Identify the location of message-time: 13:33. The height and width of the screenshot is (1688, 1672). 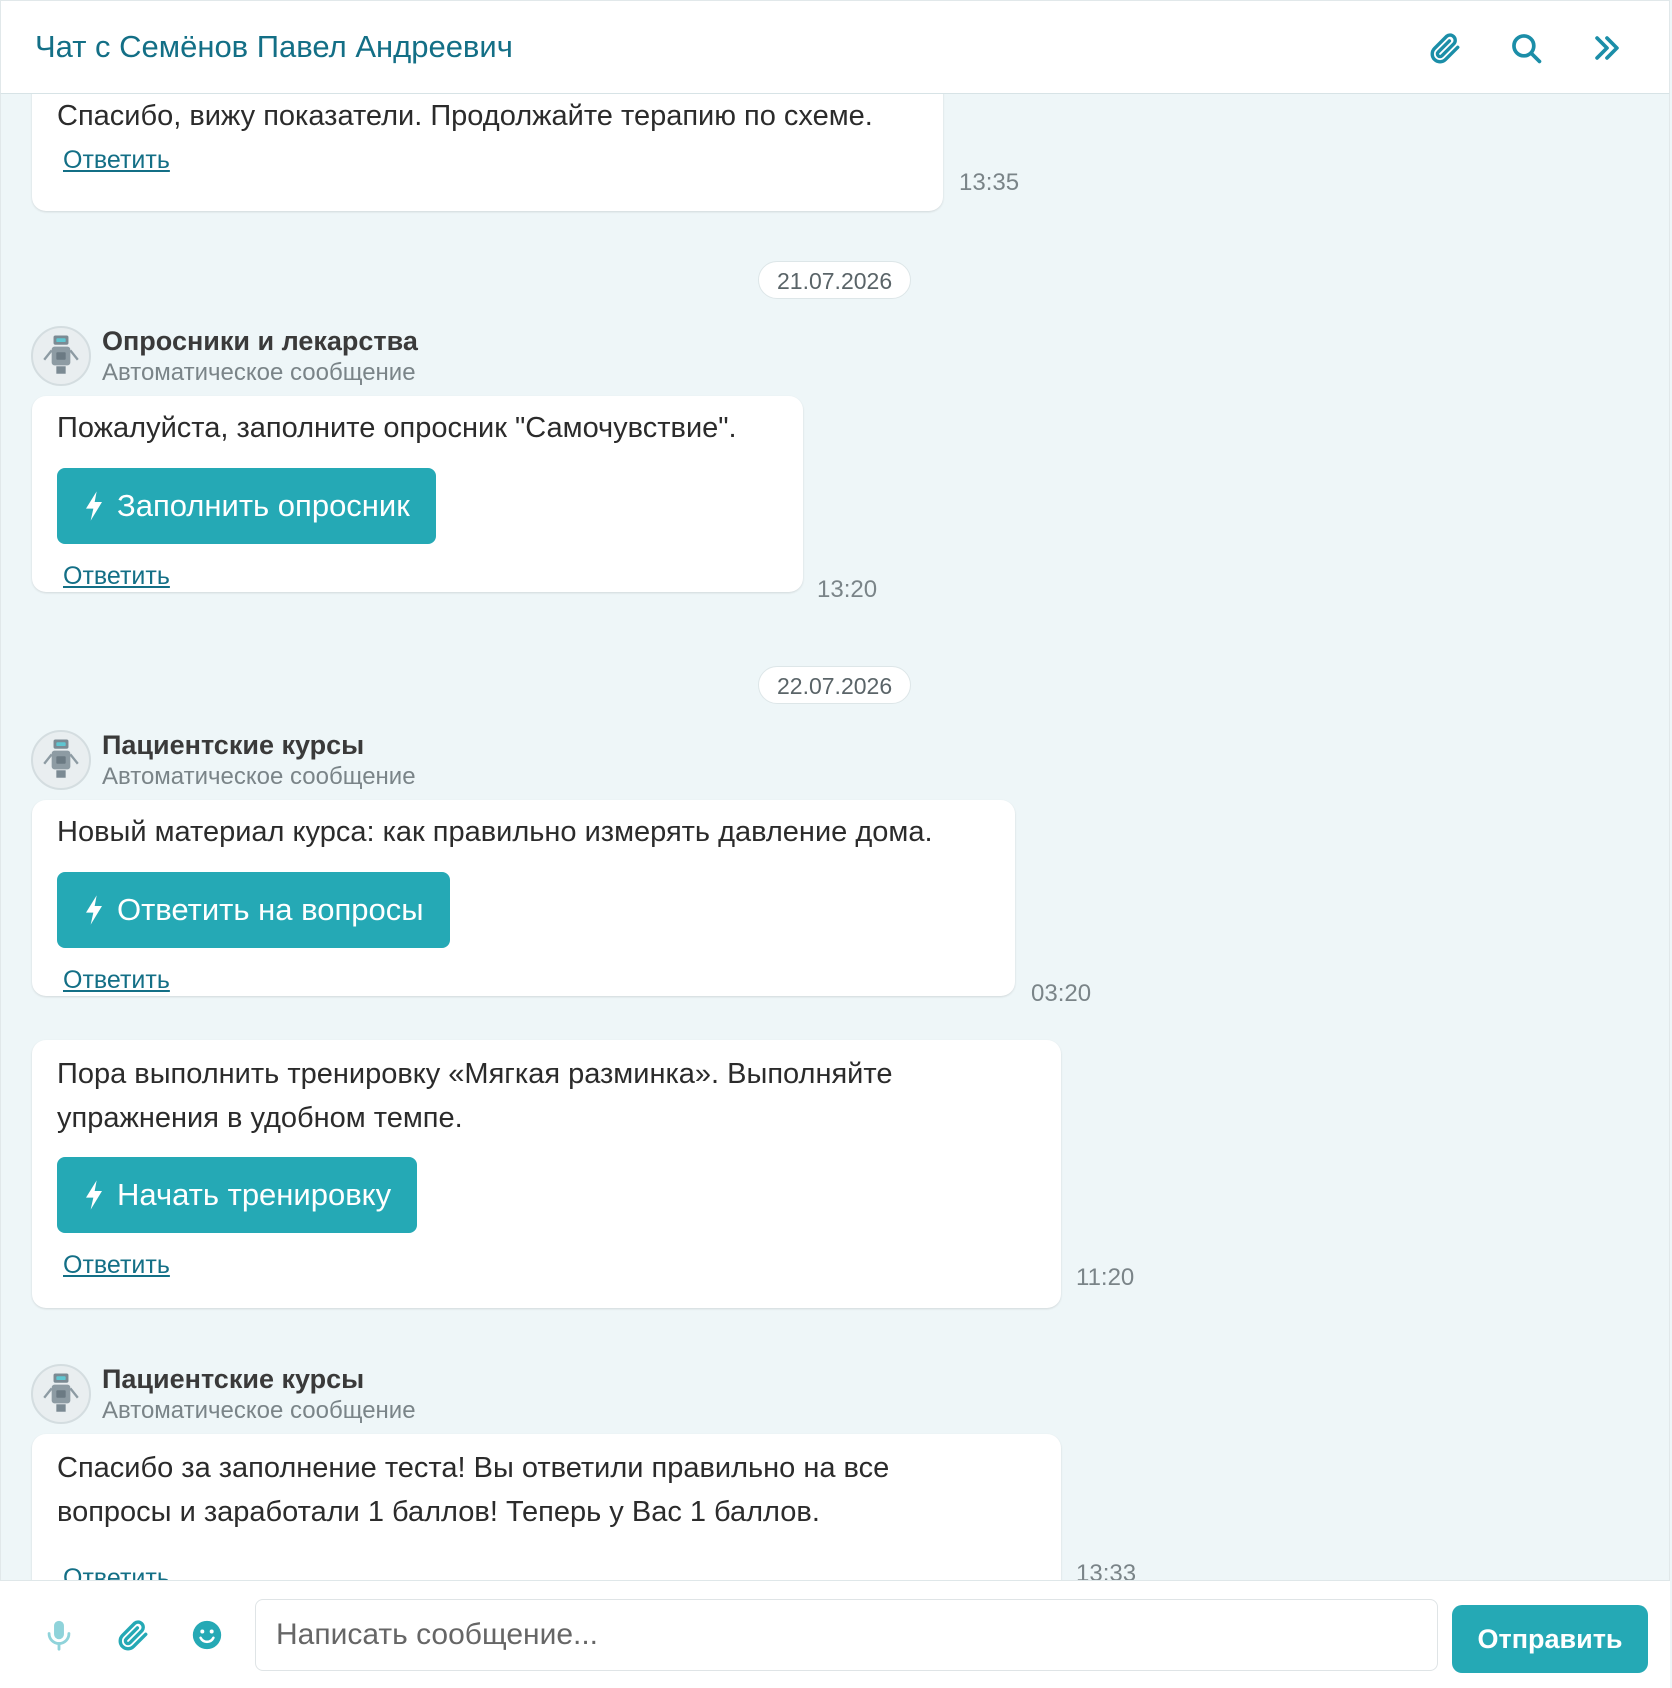
(1106, 1570).